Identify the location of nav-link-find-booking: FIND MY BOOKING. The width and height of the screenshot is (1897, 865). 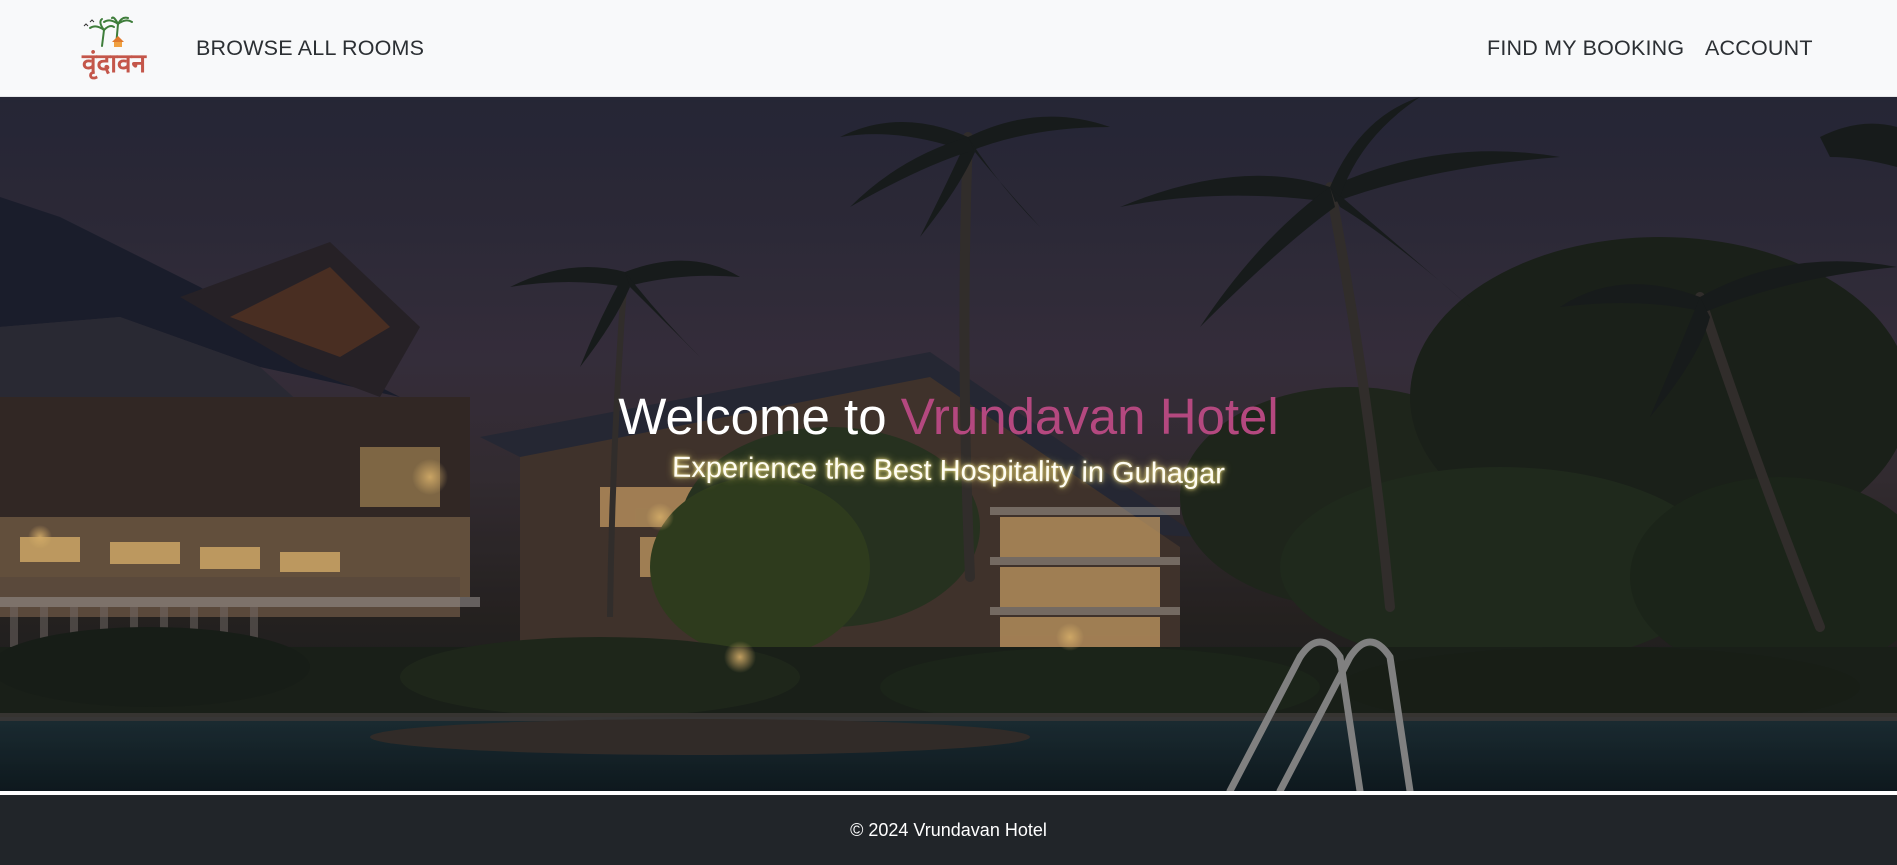
(1585, 48).